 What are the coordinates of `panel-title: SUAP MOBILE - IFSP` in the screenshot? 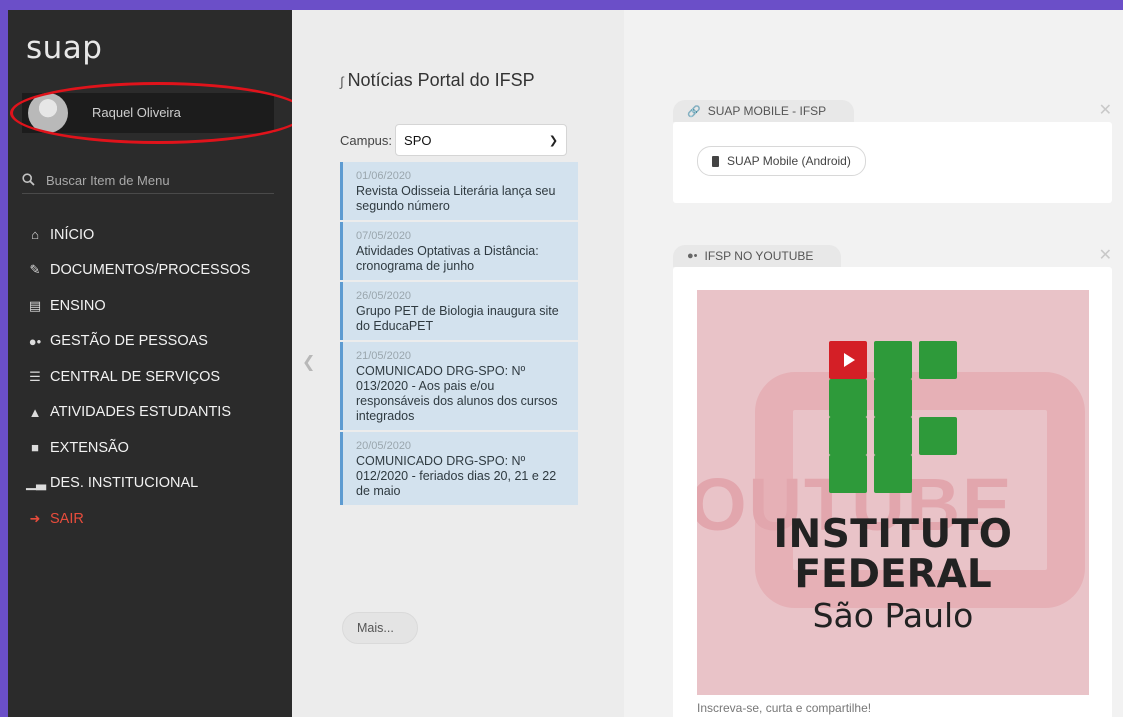 It's located at (767, 111).